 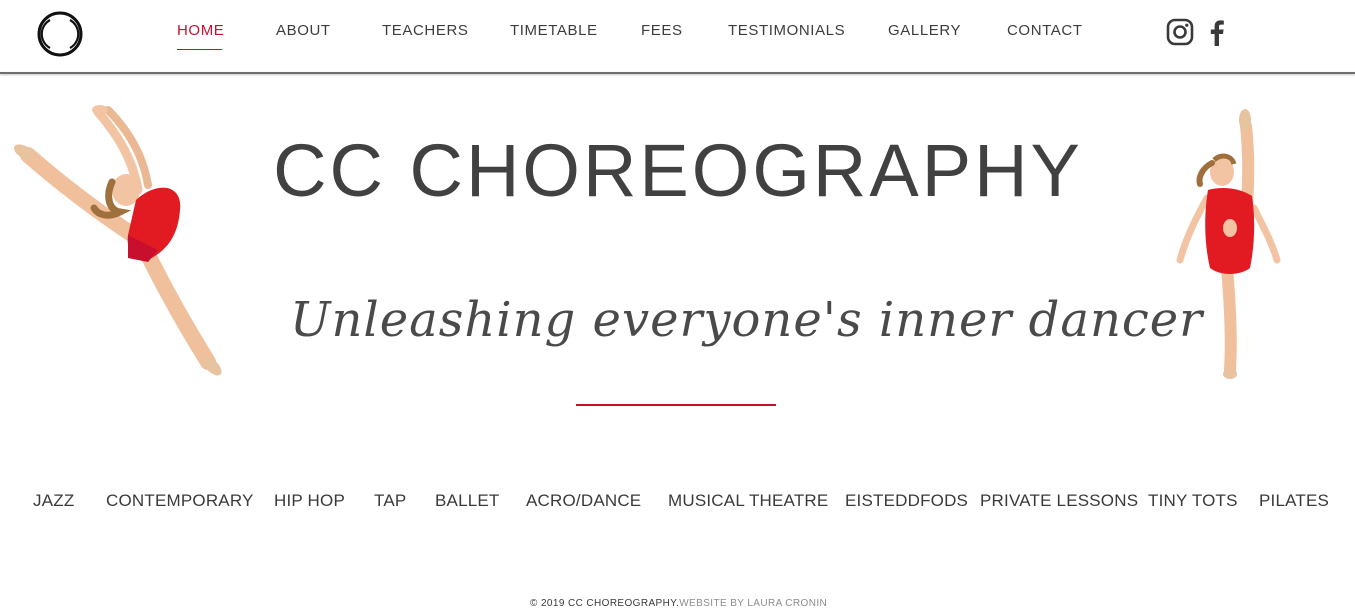 I want to click on active-nav-underline, so click(x=199, y=49).